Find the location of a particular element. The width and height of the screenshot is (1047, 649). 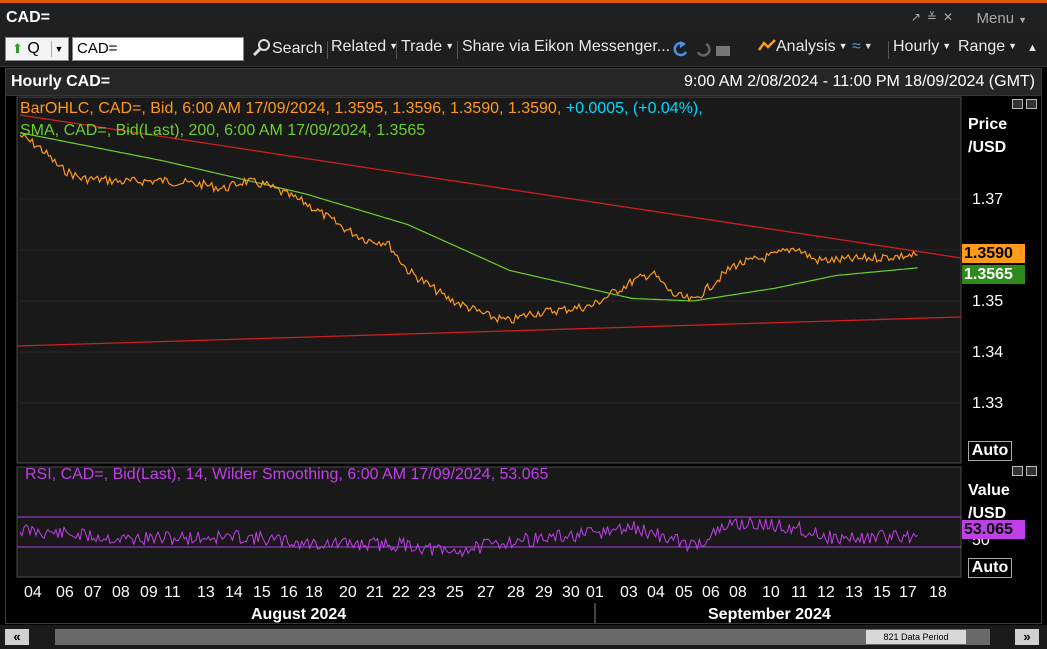

x-tick-label: 27 is located at coordinates (486, 592).